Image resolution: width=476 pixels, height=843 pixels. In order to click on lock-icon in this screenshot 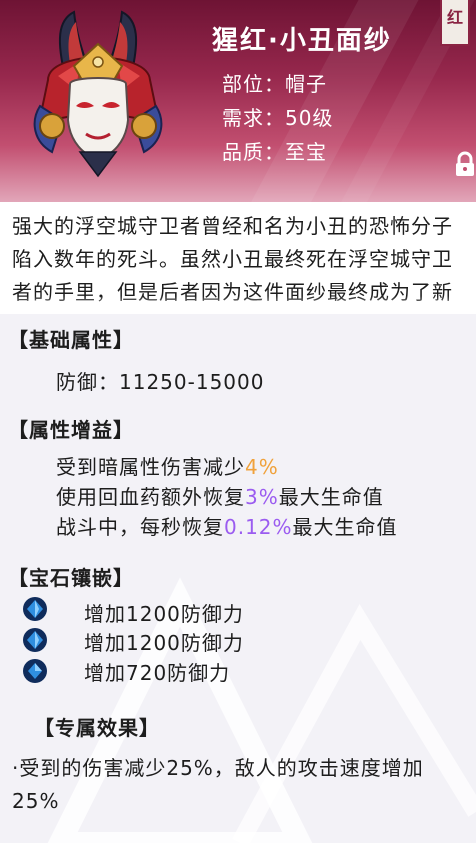, I will do `click(463, 164)`.